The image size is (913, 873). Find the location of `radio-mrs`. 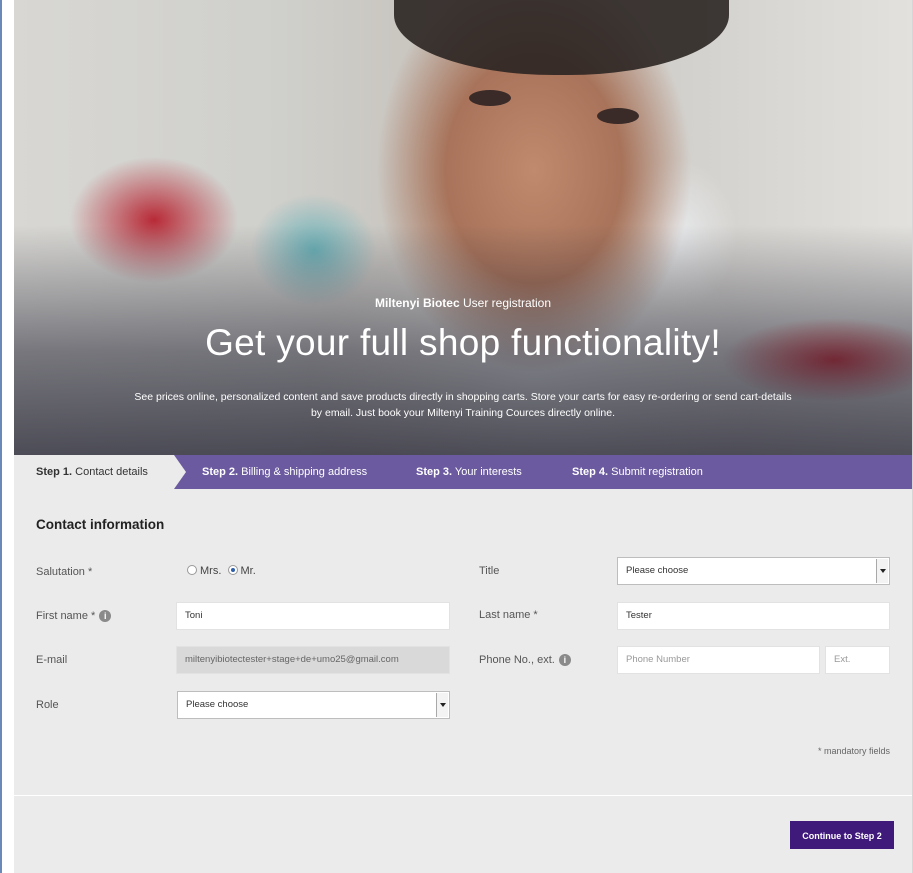

radio-mrs is located at coordinates (192, 570).